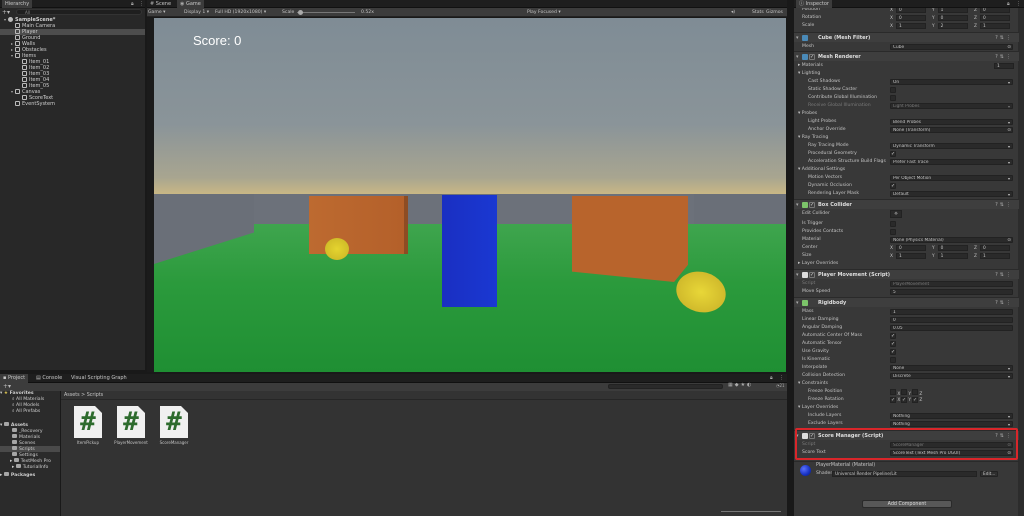  Describe the element at coordinates (812, 275) in the screenshot. I see `enable-checkbox: ✓` at that location.